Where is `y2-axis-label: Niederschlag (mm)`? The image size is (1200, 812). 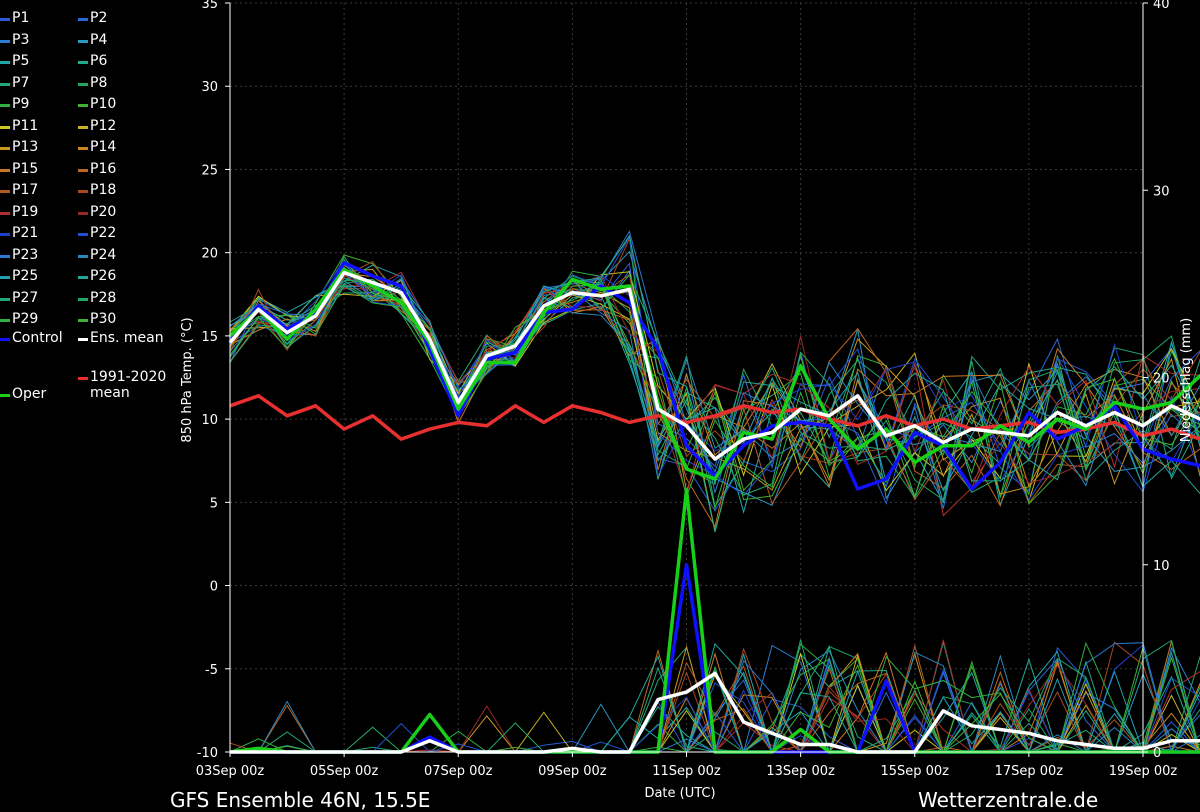
y2-axis-label: Niederschlag (mm) is located at coordinates (1186, 380).